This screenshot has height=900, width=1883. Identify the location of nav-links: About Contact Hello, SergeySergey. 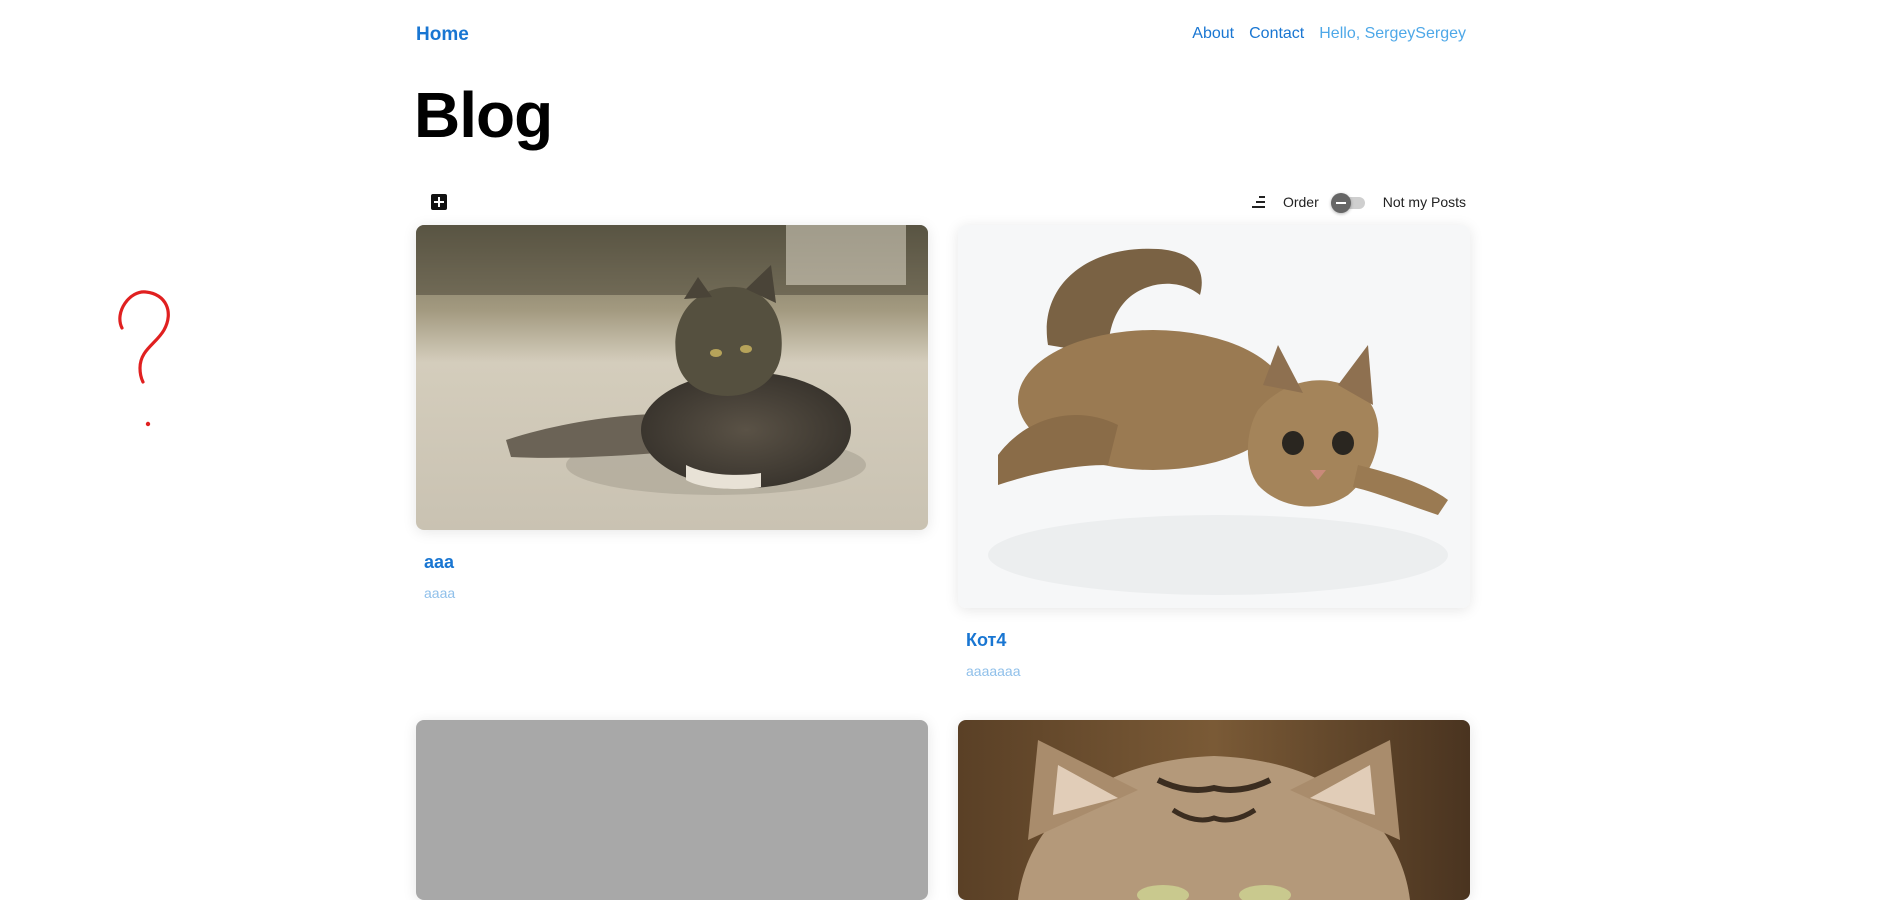
(1329, 34).